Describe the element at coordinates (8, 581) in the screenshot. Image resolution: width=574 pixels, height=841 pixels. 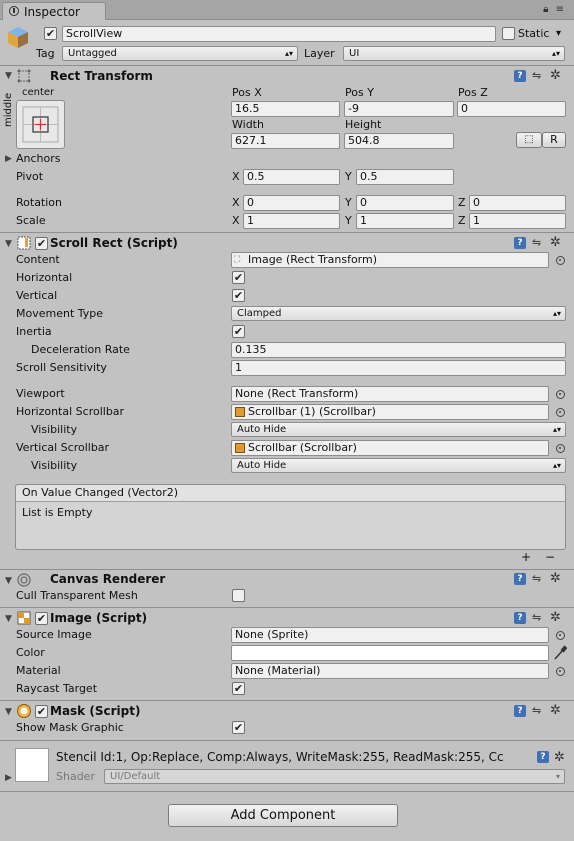
I see `canvas-renderer-foldout: ▼` at that location.